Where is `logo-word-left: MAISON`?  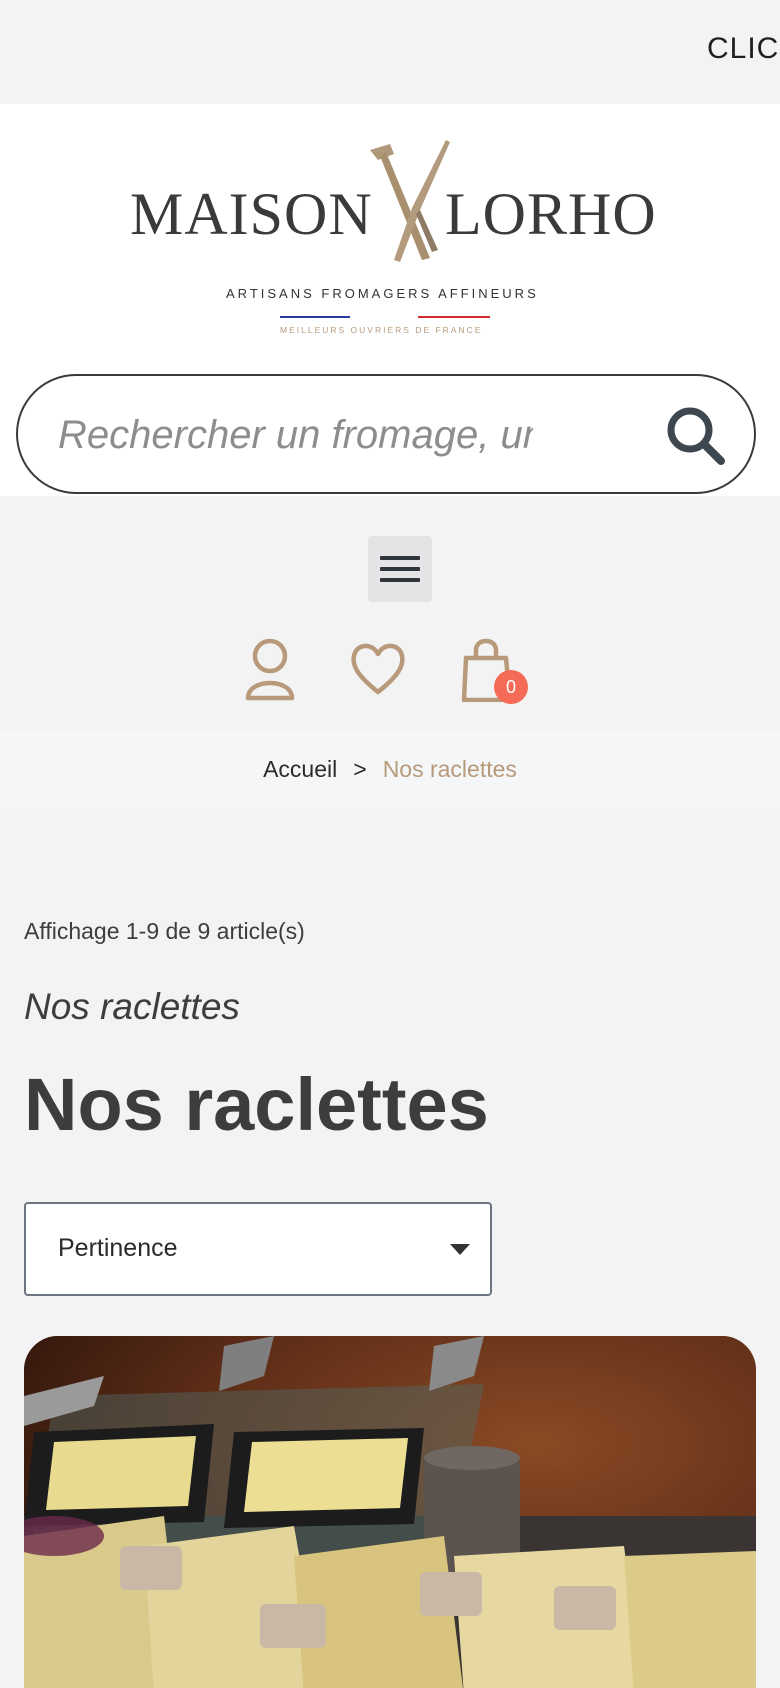
logo-word-left: MAISON is located at coordinates (251, 214).